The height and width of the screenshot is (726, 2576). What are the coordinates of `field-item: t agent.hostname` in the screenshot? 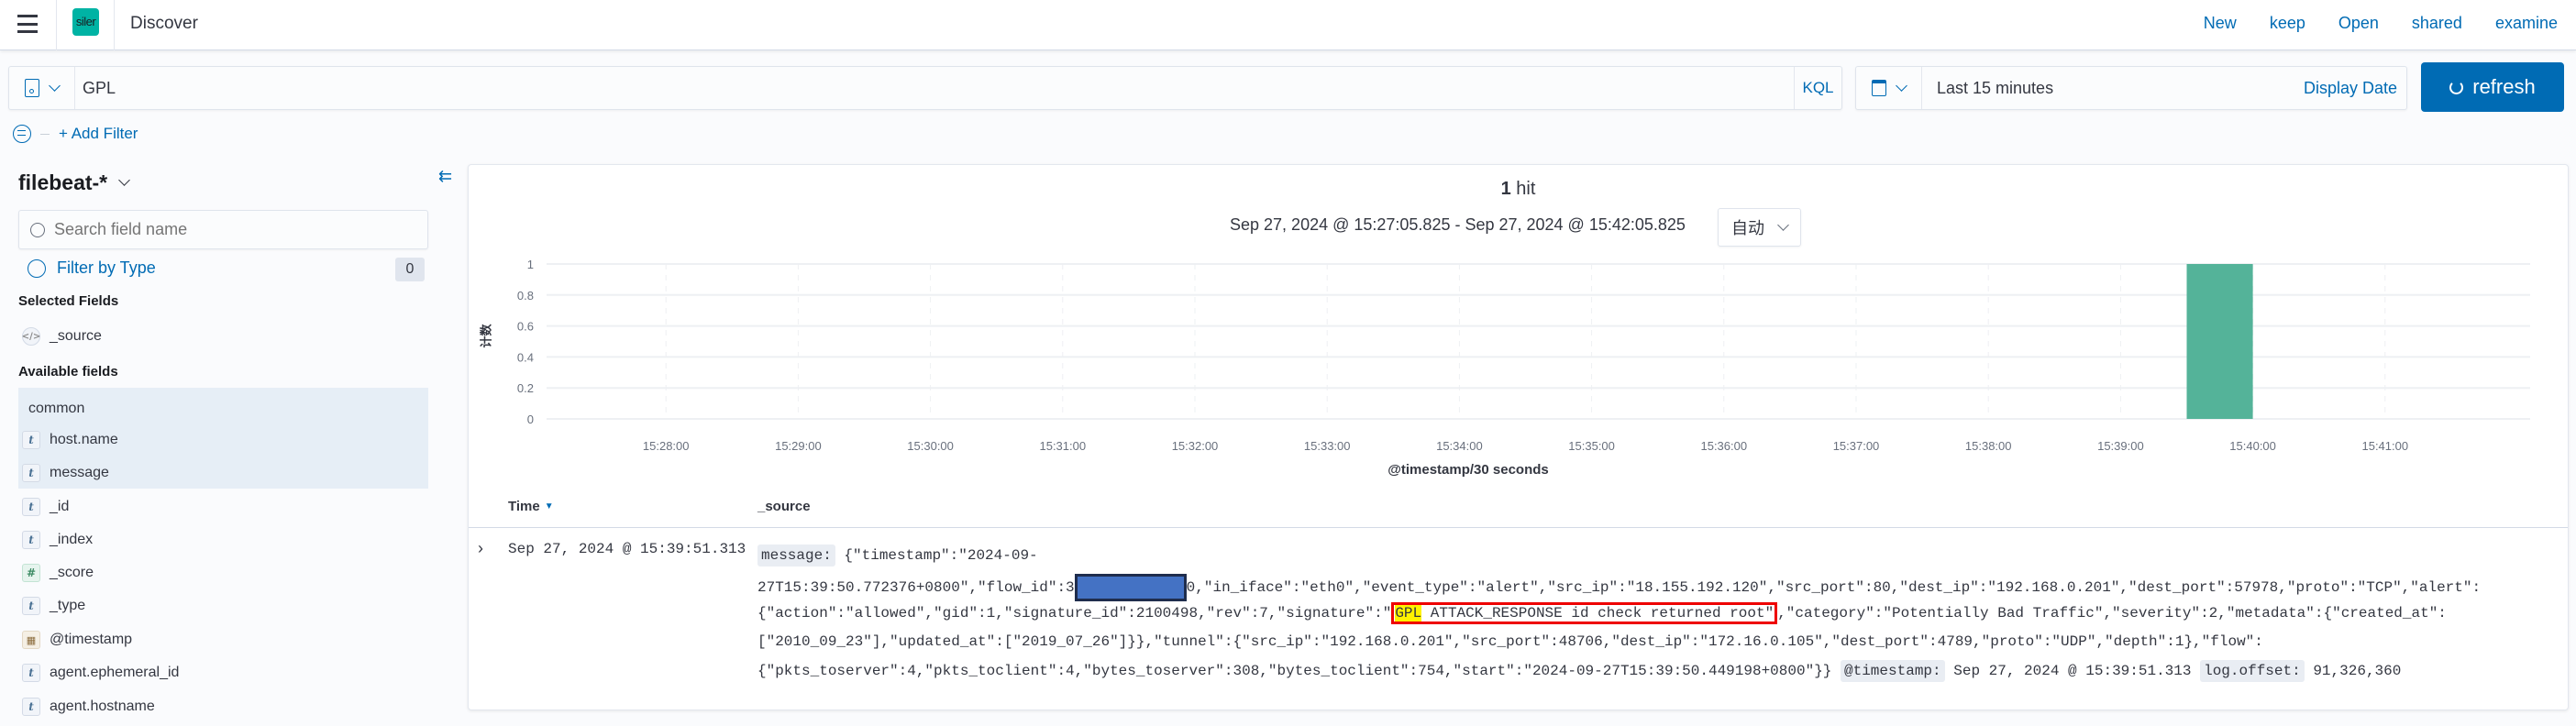 It's located at (88, 707).